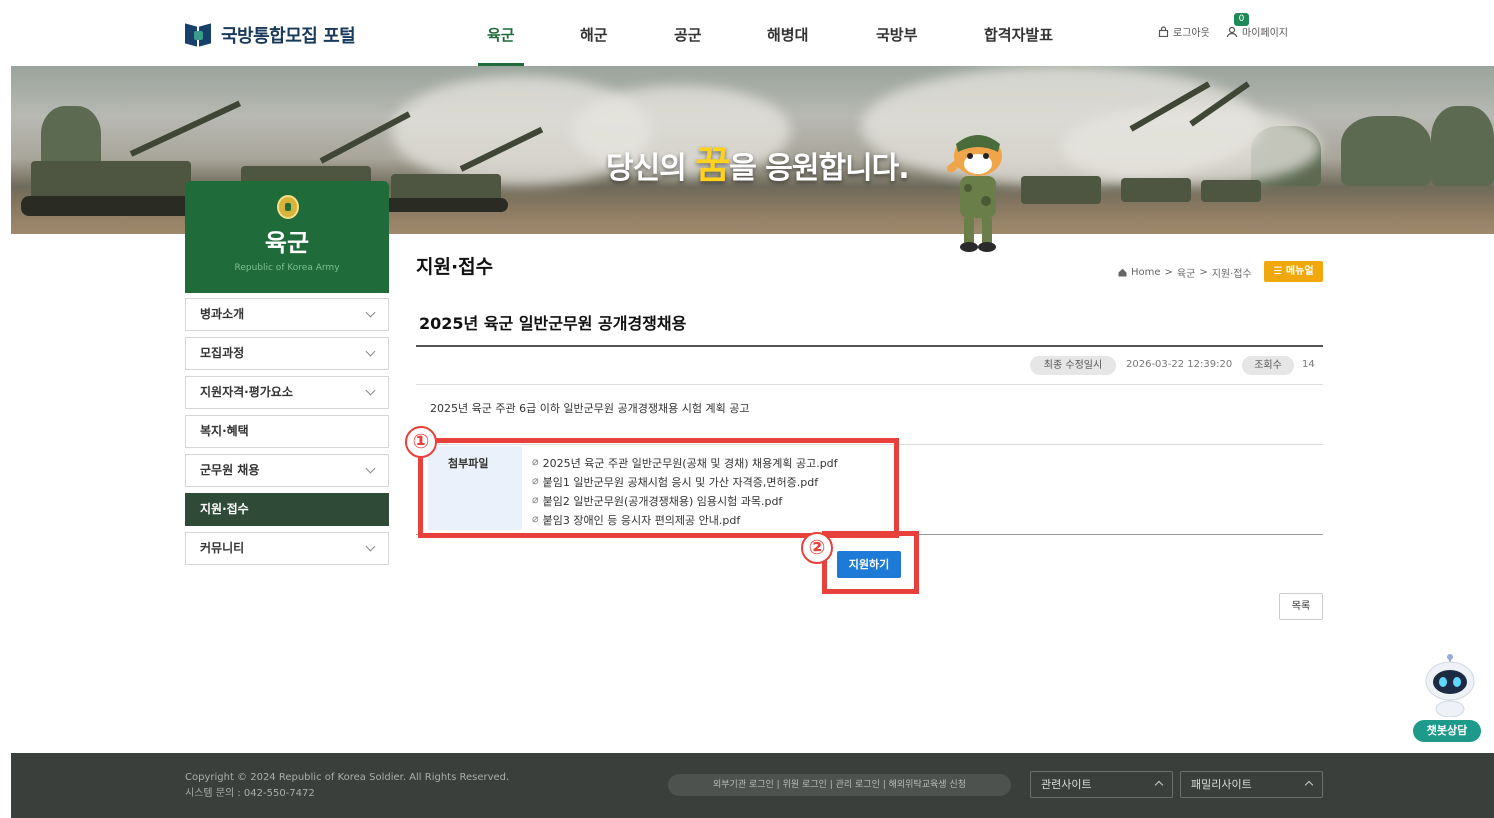  Describe the element at coordinates (1018, 34) in the screenshot. I see `nav-results: 합격자발표` at that location.